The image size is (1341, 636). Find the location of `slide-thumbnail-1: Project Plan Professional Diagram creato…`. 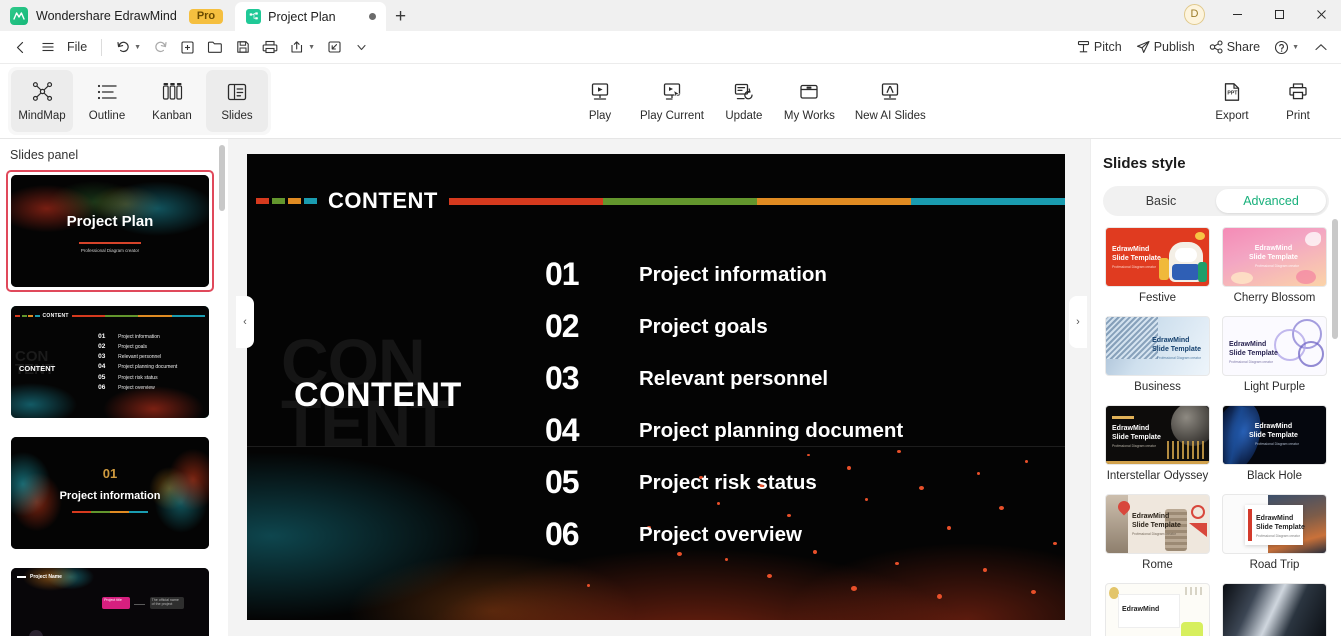

slide-thumbnail-1: Project Plan Professional Diagram creato… is located at coordinates (110, 231).